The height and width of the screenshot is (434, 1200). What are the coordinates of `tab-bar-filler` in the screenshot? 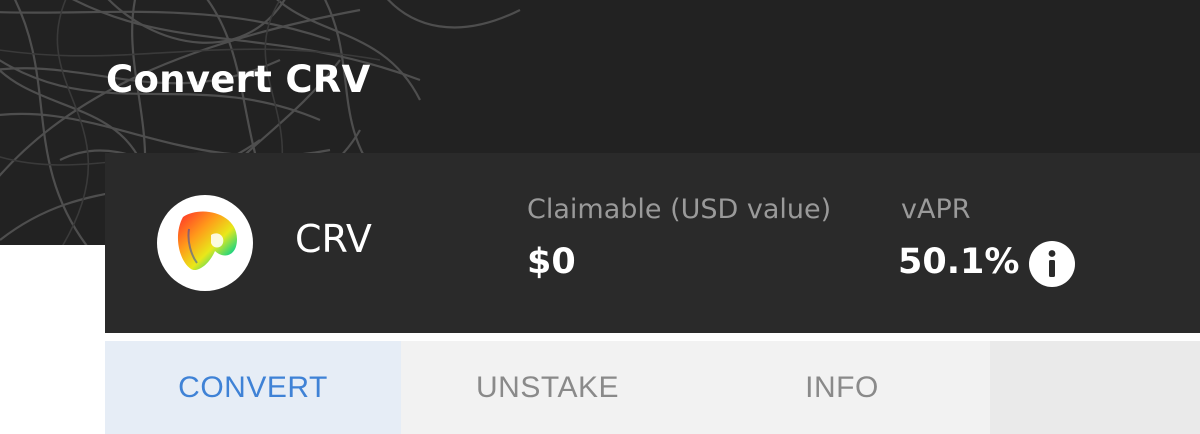 It's located at (1095, 387).